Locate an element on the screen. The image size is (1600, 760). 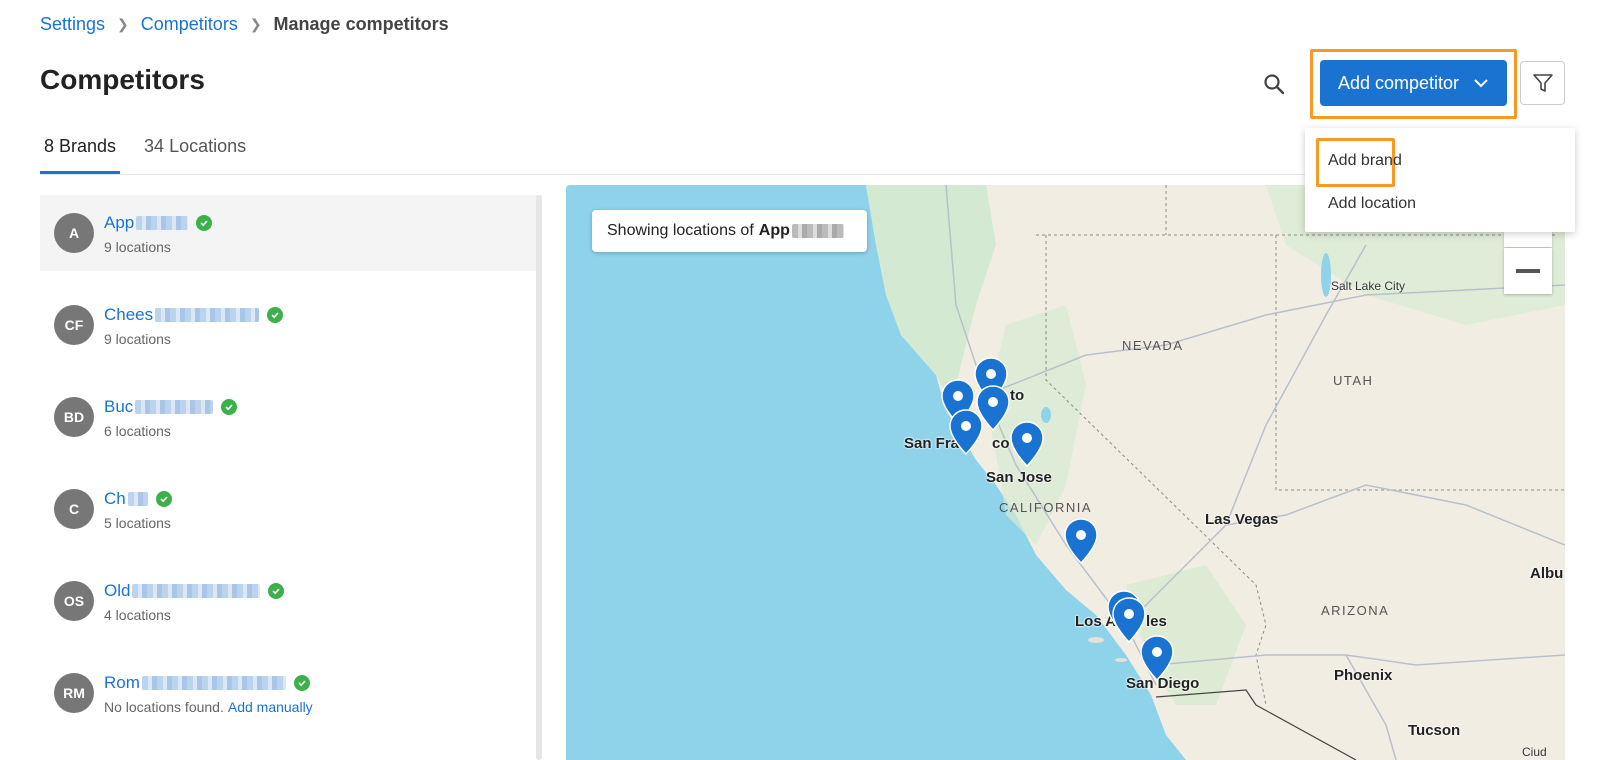
avatar: C is located at coordinates (74, 509).